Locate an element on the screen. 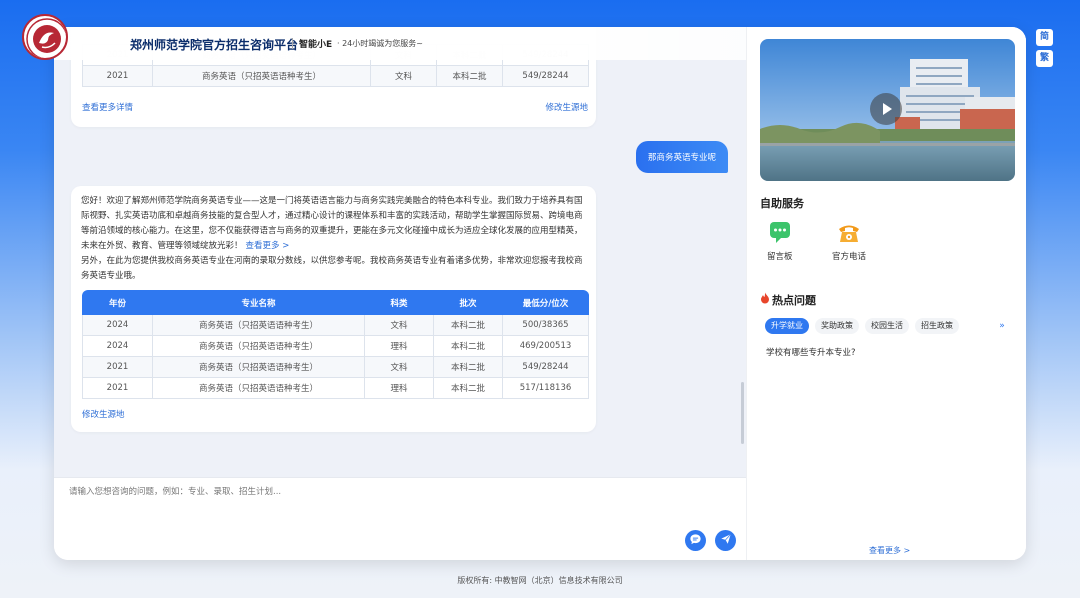 Image resolution: width=1080 pixels, height=598 pixels. tab-campus-life: 校园生活 is located at coordinates (887, 326).